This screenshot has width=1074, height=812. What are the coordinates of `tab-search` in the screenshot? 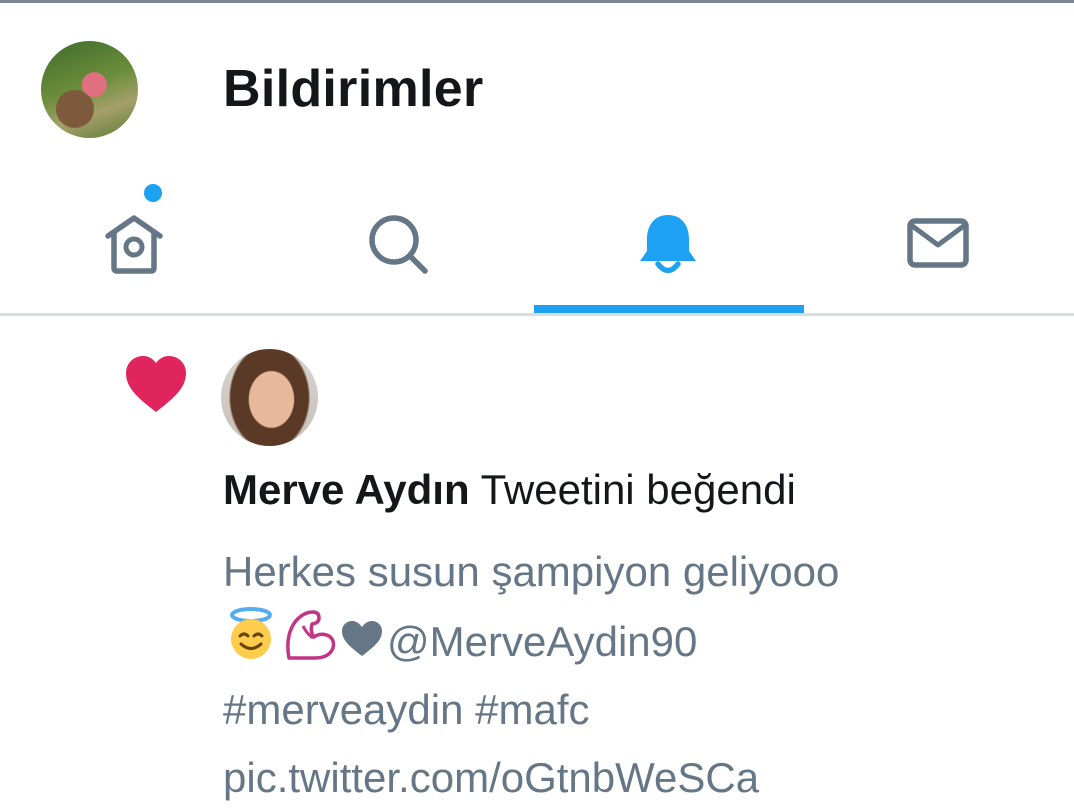 It's located at (398, 244).